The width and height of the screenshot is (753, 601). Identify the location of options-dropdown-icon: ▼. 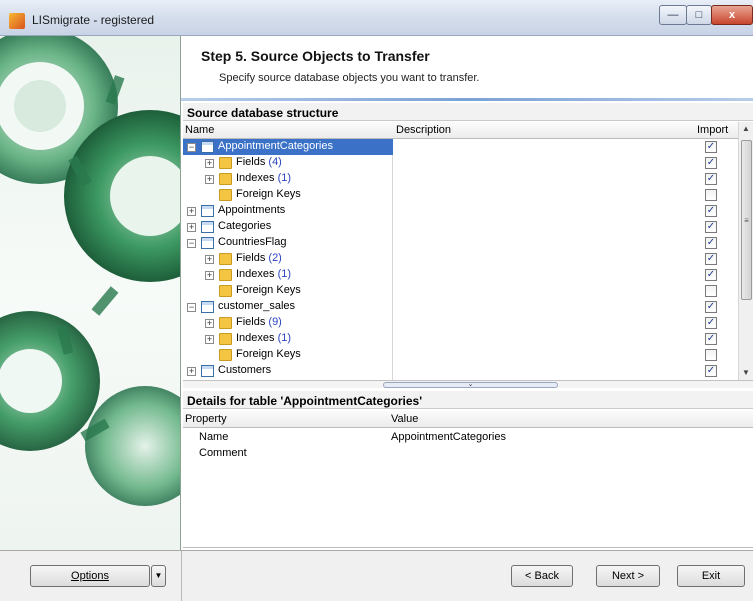
(158, 576).